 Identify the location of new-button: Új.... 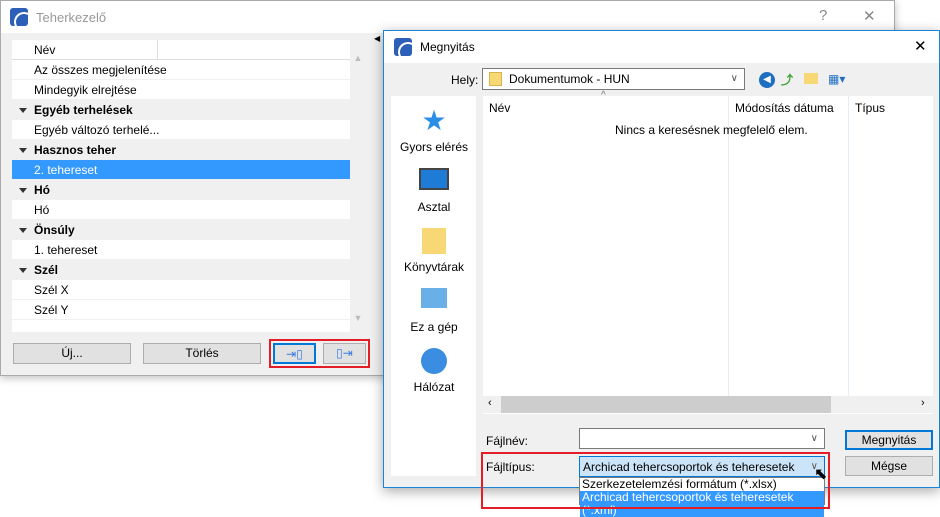
(72, 353).